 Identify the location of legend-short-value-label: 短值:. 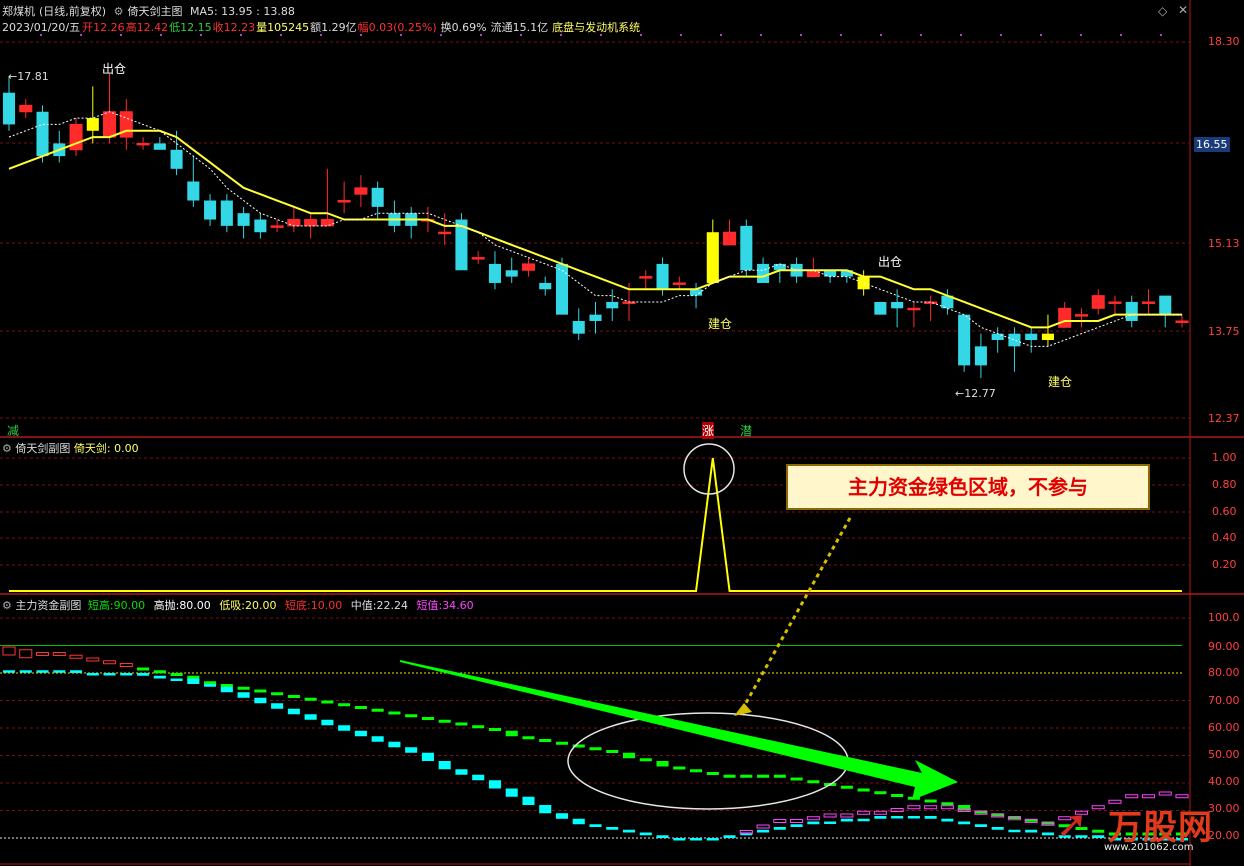
(429, 605).